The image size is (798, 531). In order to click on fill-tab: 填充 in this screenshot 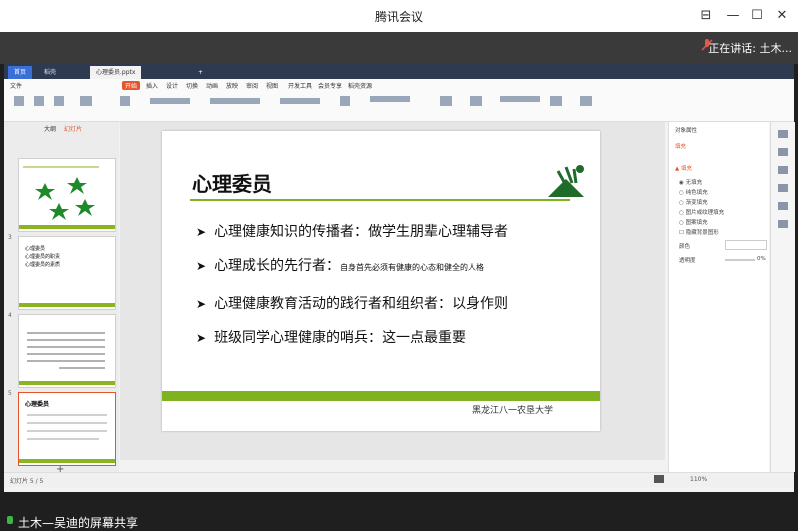, I will do `click(680, 146)`.